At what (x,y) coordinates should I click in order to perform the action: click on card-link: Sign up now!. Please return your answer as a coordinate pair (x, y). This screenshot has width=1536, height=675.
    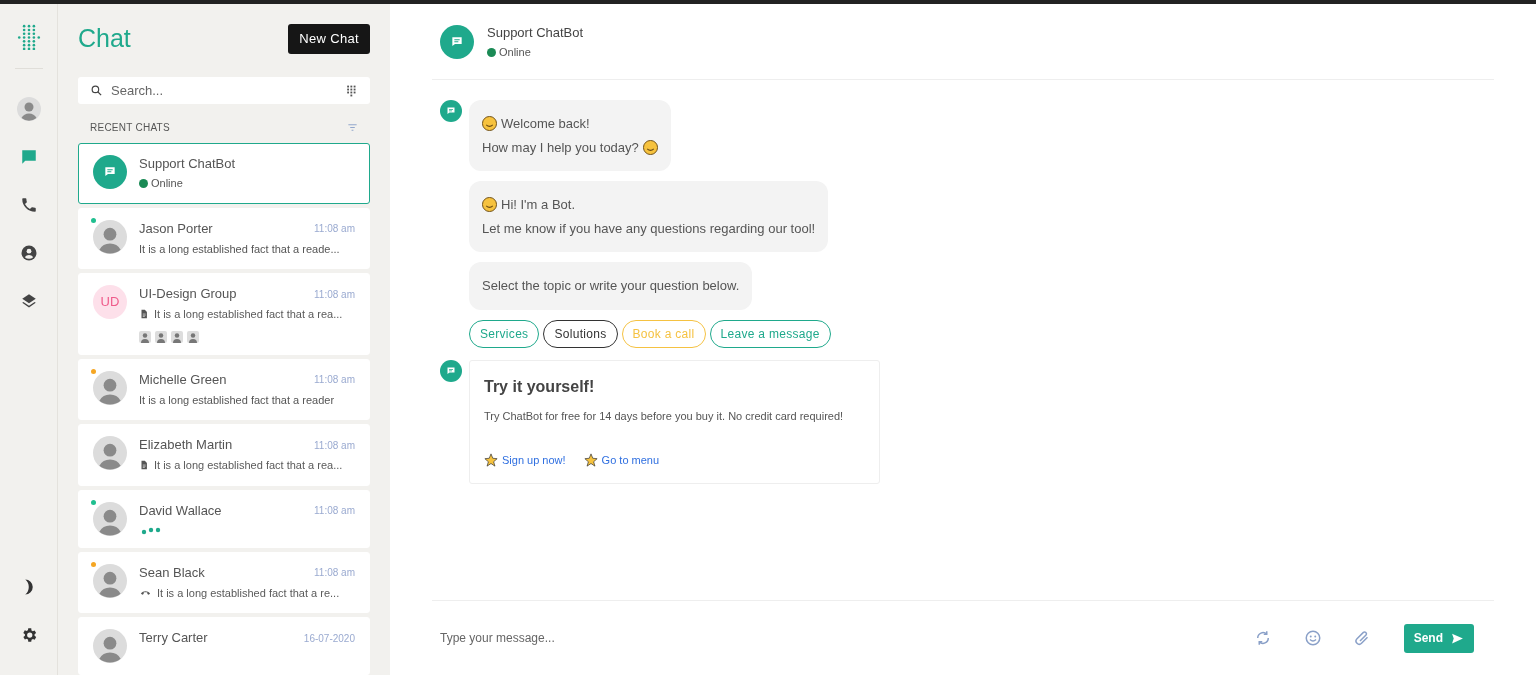
    Looking at the image, I should click on (534, 460).